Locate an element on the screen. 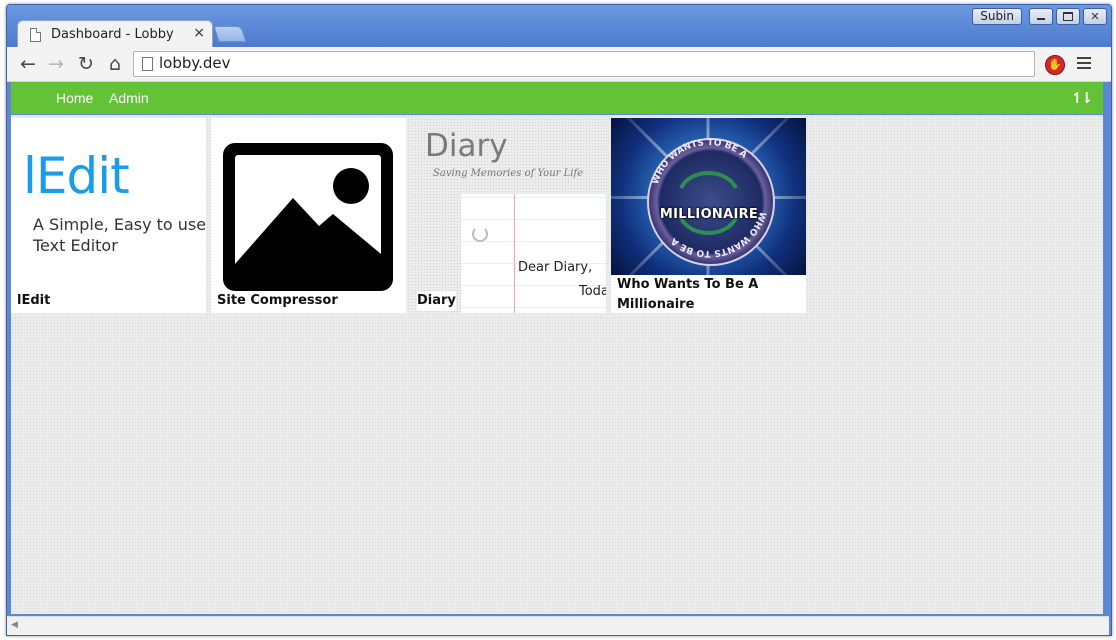 This screenshot has width=1116, height=640. reload-icon: ↻ is located at coordinates (86, 64).